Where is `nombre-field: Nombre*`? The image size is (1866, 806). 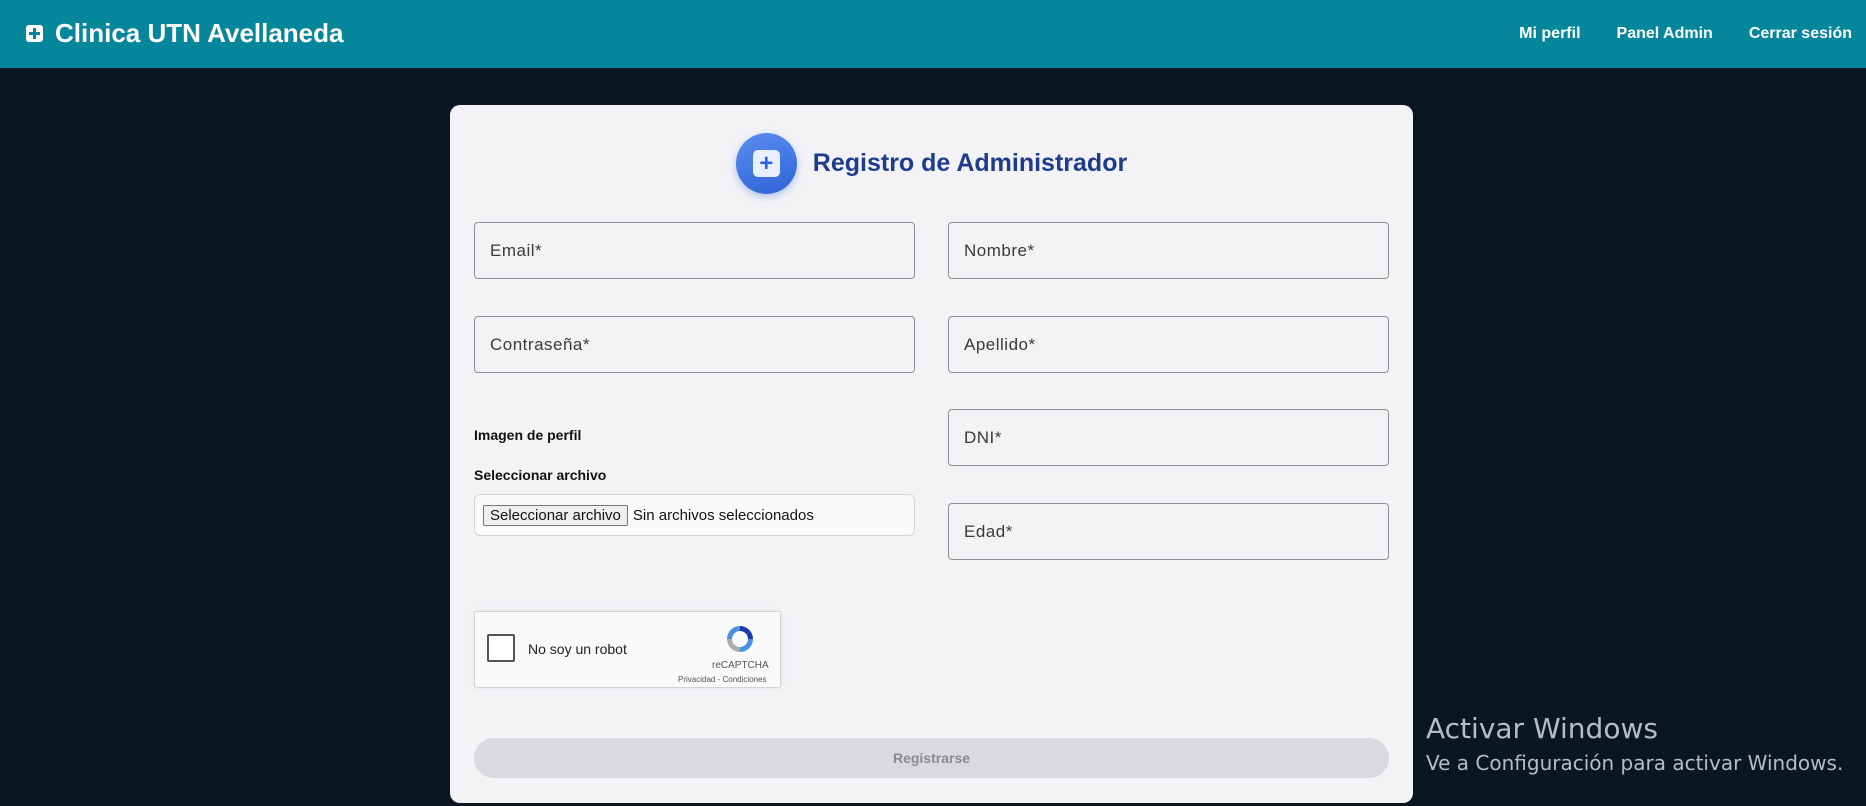 nombre-field: Nombre* is located at coordinates (1168, 250).